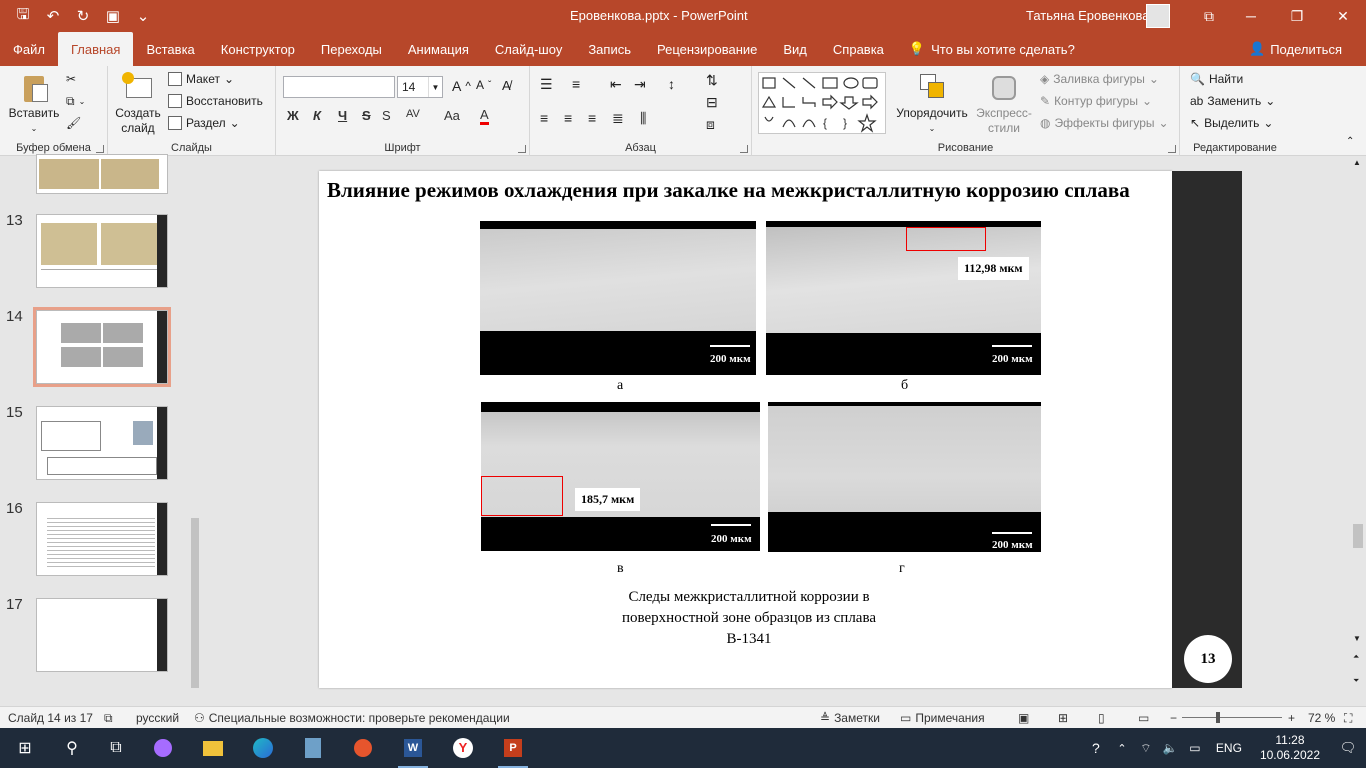 The height and width of the screenshot is (768, 1366). Describe the element at coordinates (438, 49) in the screenshot. I see `tab-animations: Анимация` at that location.